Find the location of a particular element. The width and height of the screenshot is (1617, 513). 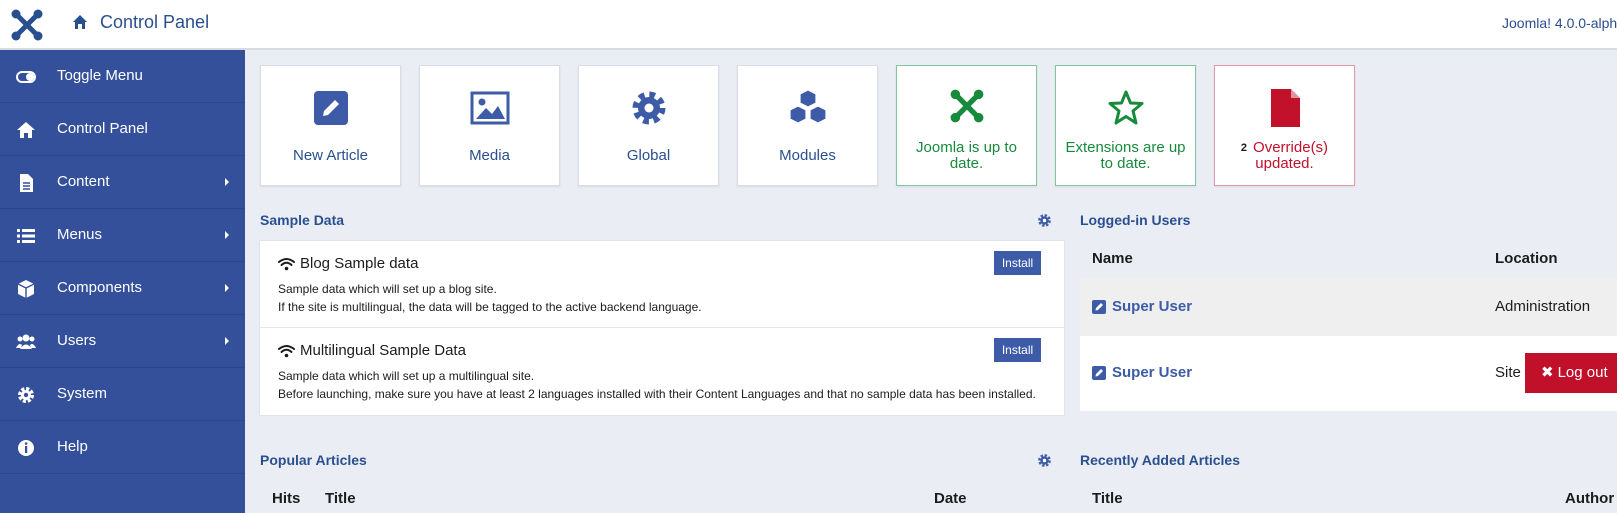

logout-label: Log out is located at coordinates (1582, 372).